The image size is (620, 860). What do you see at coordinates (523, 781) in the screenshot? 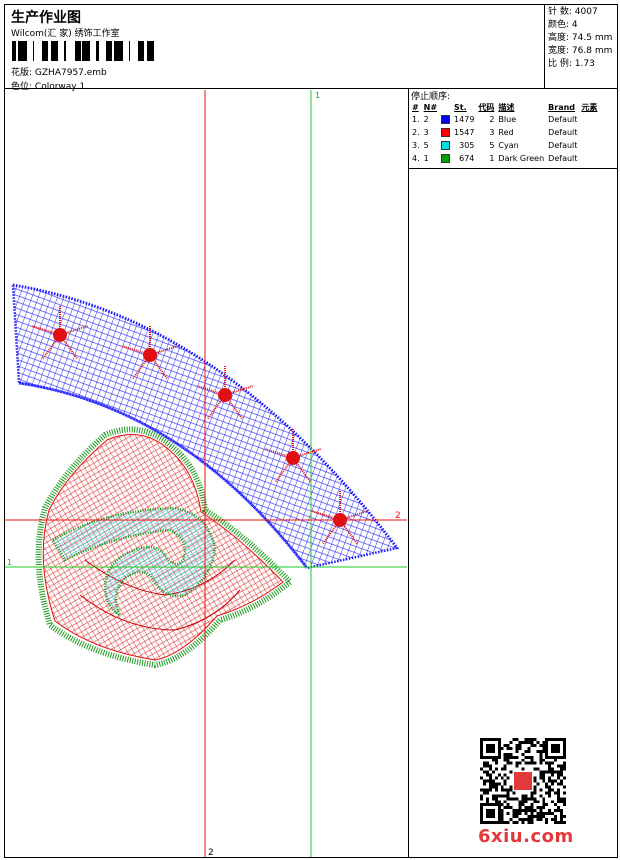
I see `qr-code` at bounding box center [523, 781].